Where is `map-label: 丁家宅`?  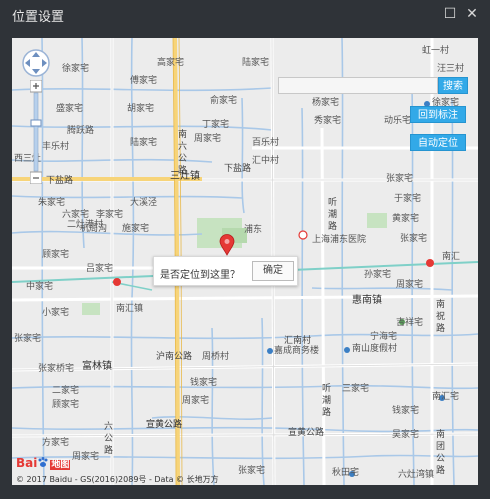 map-label: 丁家宅 is located at coordinates (216, 125).